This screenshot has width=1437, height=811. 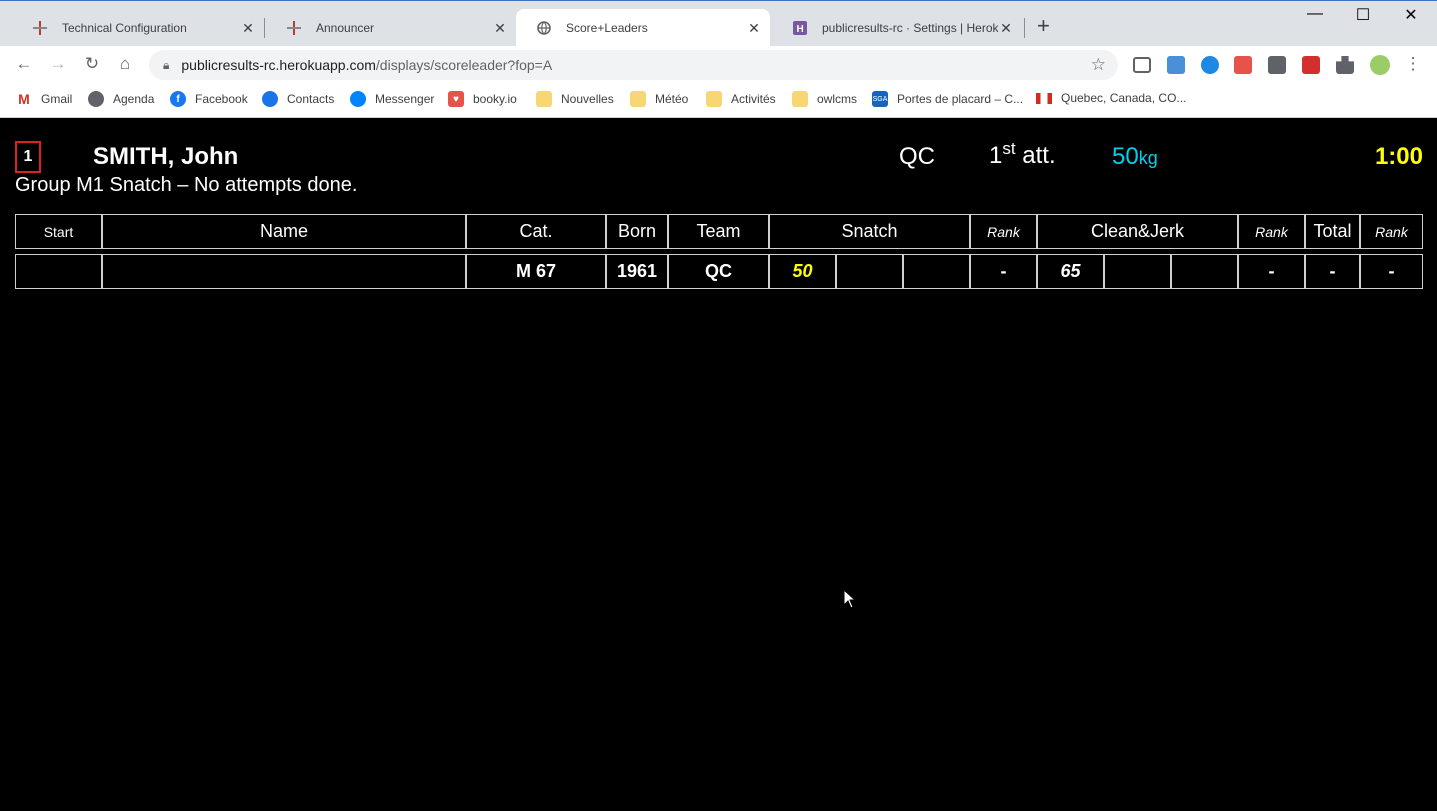 What do you see at coordinates (166, 64) in the screenshot?
I see `lock-icon: 🔒︎` at bounding box center [166, 64].